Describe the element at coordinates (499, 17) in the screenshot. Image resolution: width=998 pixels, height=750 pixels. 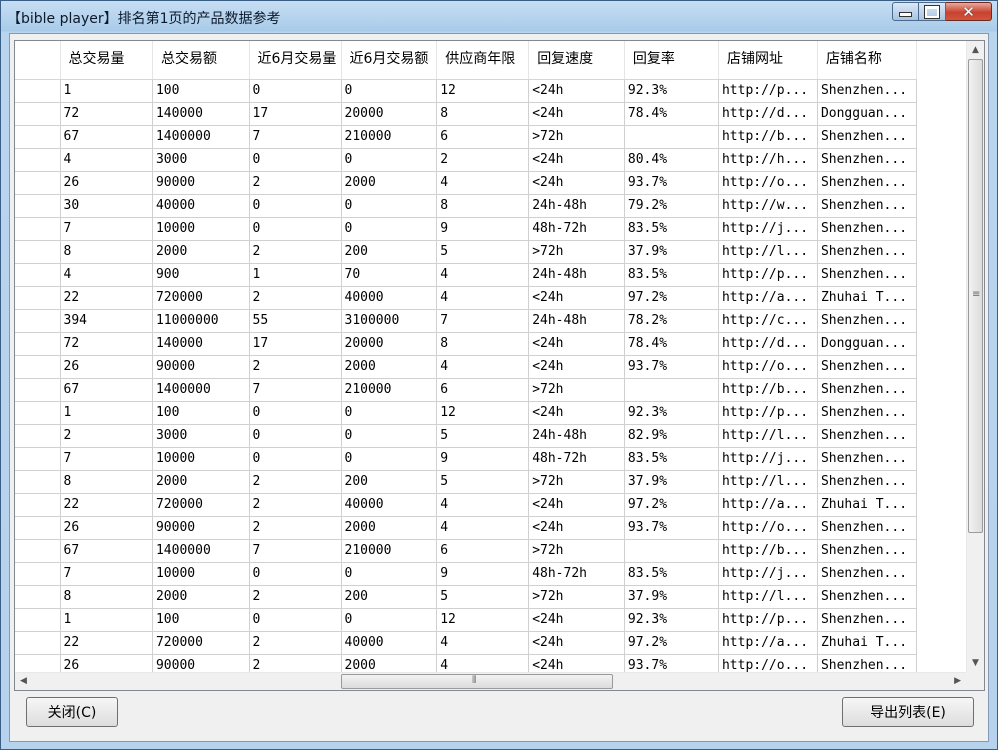
I see `title-bar: 【bible player】排名第1页的产品数据参考 ✕` at that location.